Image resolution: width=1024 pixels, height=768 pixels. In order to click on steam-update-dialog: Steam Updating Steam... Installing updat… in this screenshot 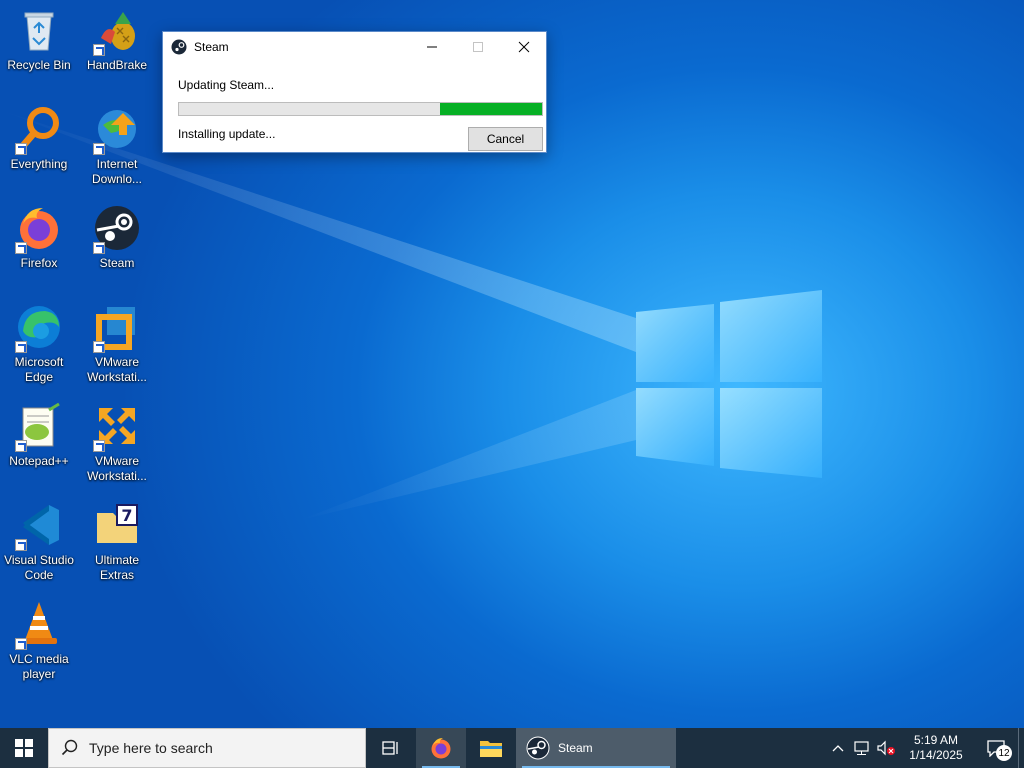, I will do `click(354, 92)`.